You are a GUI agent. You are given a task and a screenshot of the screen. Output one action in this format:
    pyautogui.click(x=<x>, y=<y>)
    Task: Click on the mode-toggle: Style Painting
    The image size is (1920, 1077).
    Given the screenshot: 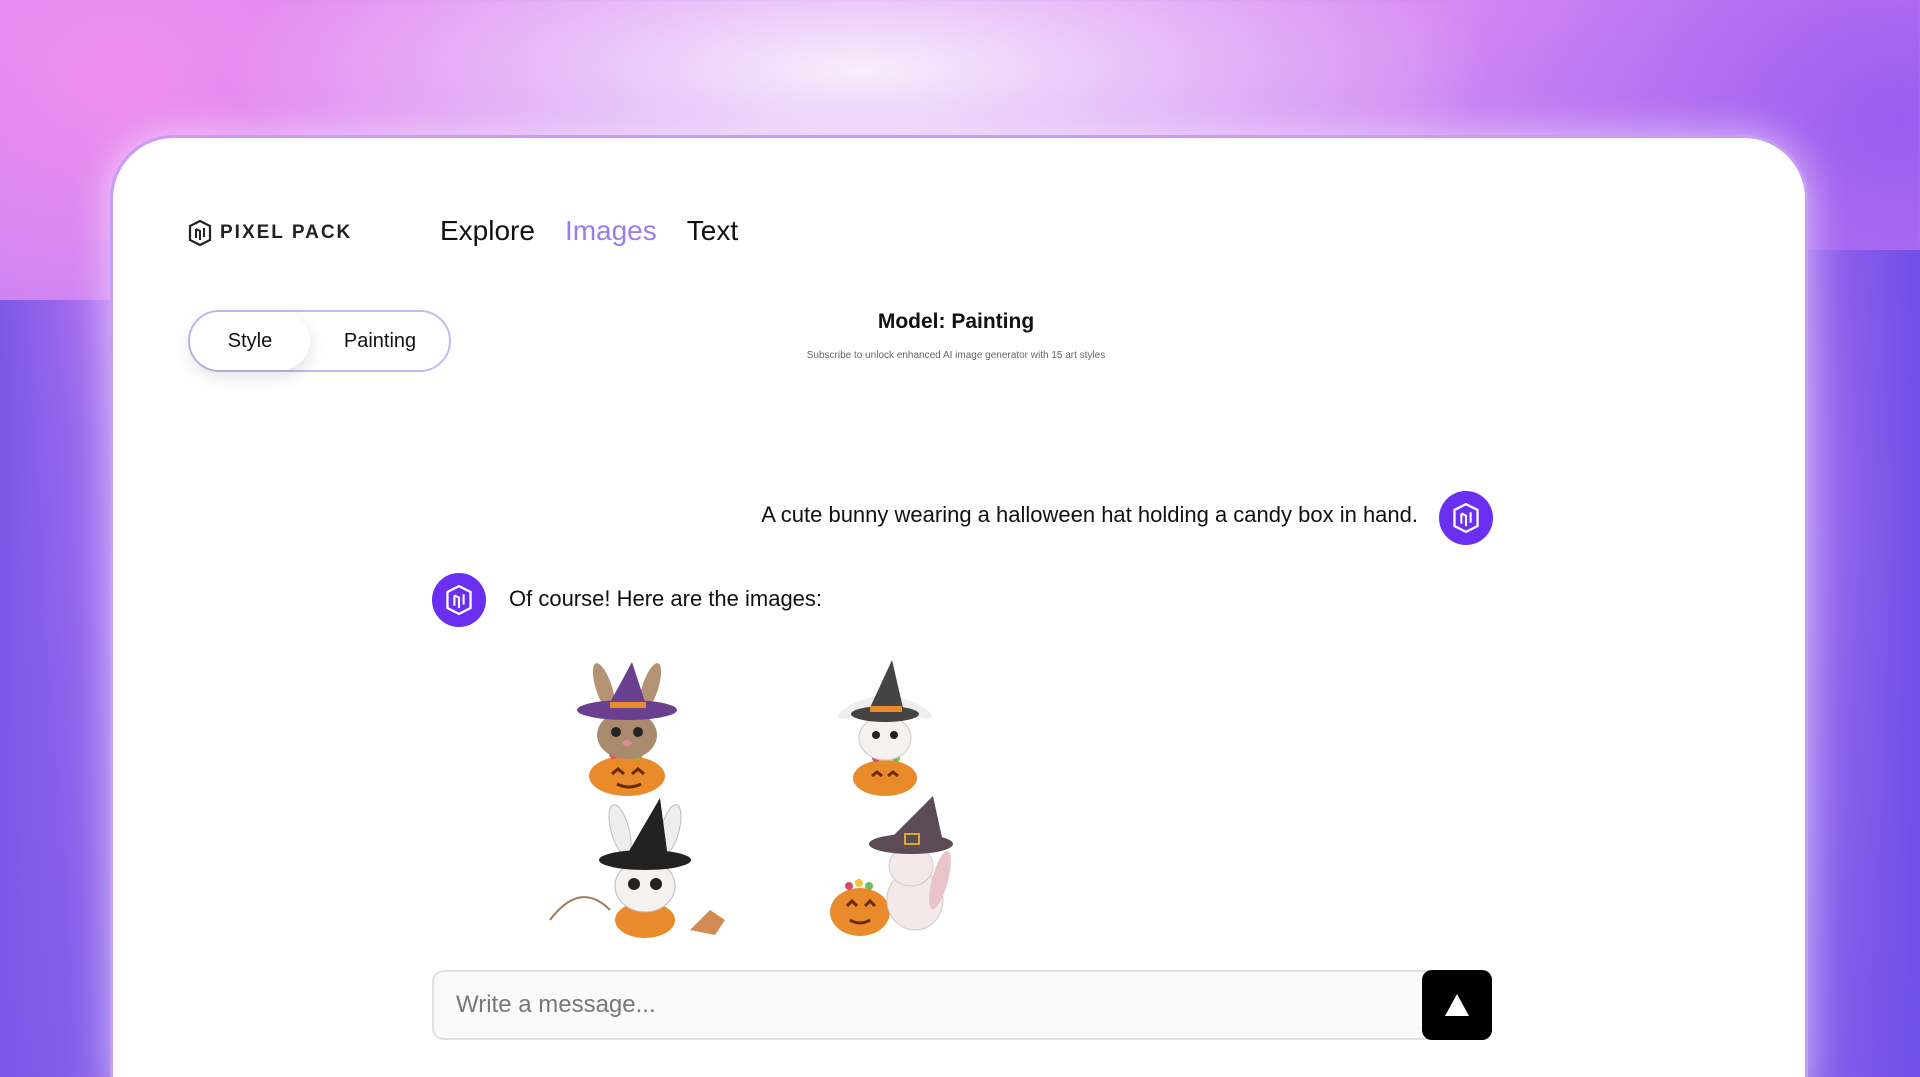 What is the action you would take?
    pyautogui.click(x=319, y=341)
    